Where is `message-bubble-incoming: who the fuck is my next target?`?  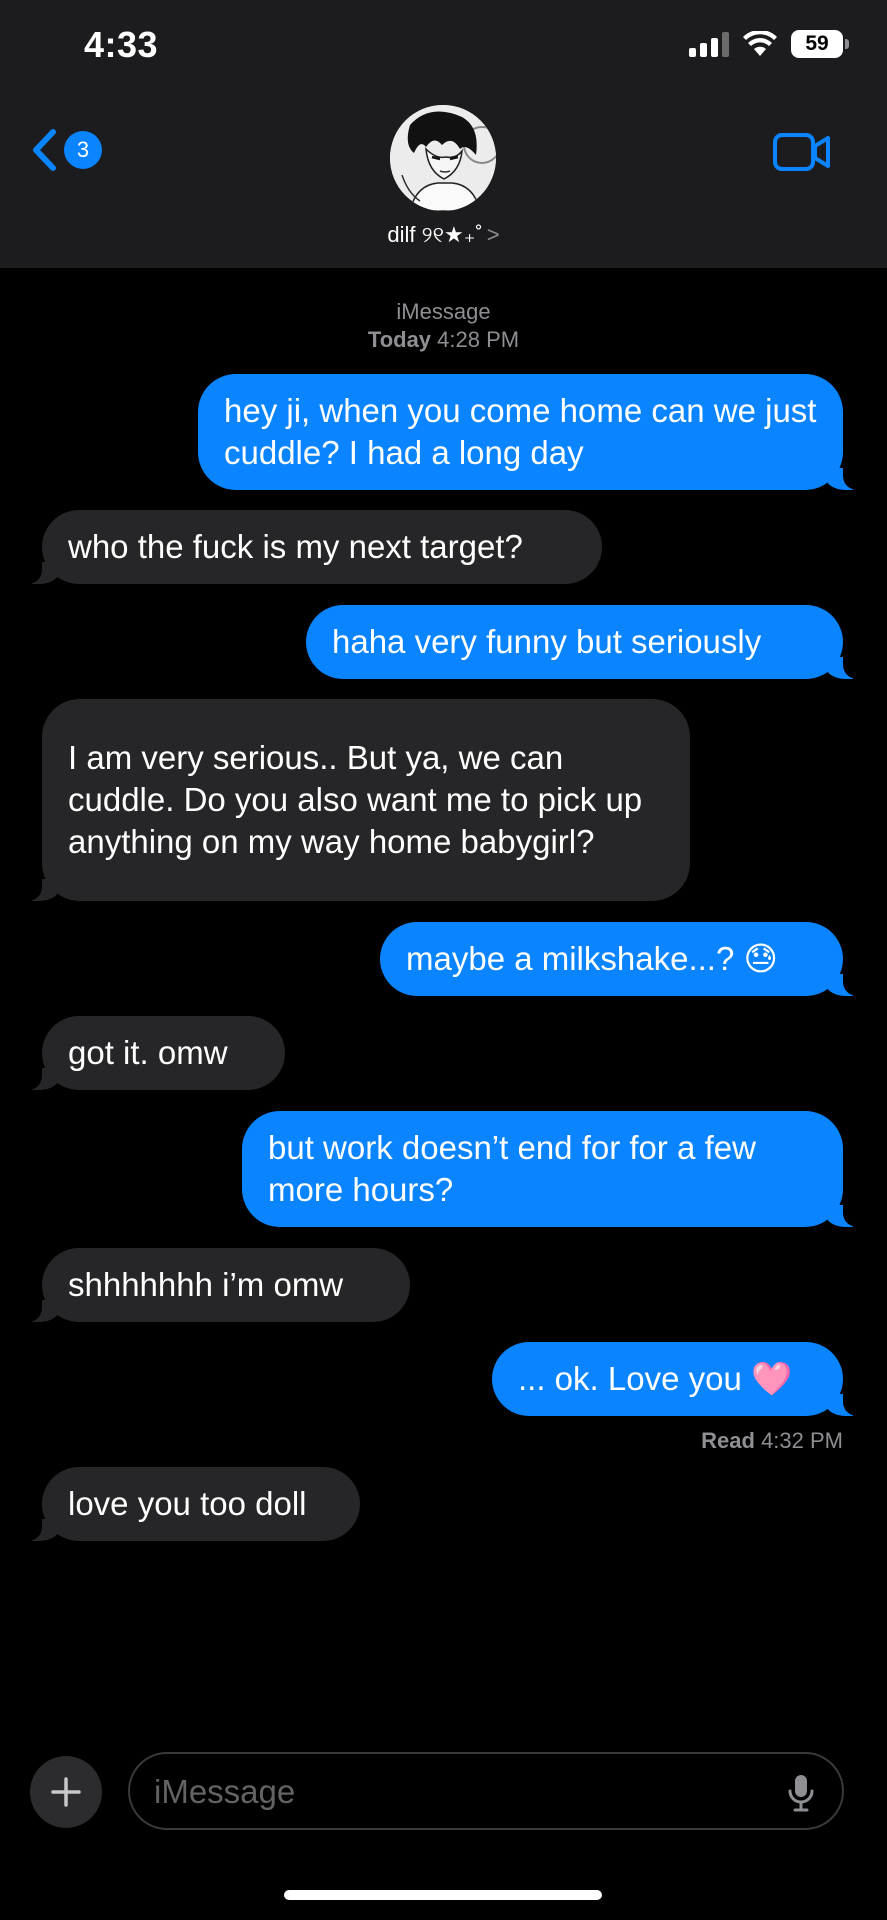 message-bubble-incoming: who the fuck is my next target? is located at coordinates (313, 547).